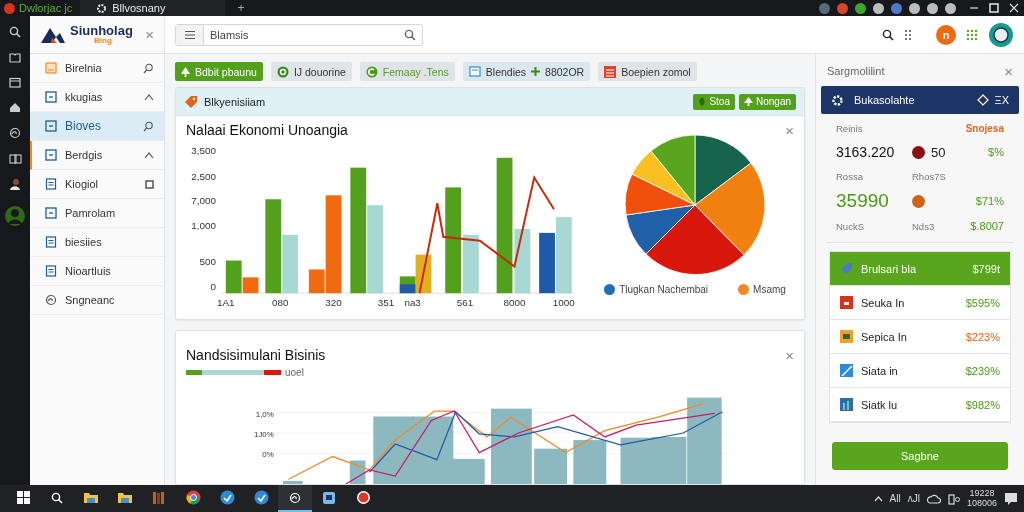 Image resolution: width=1024 pixels, height=512 pixels. I want to click on axis-label: 0%, so click(268, 455).